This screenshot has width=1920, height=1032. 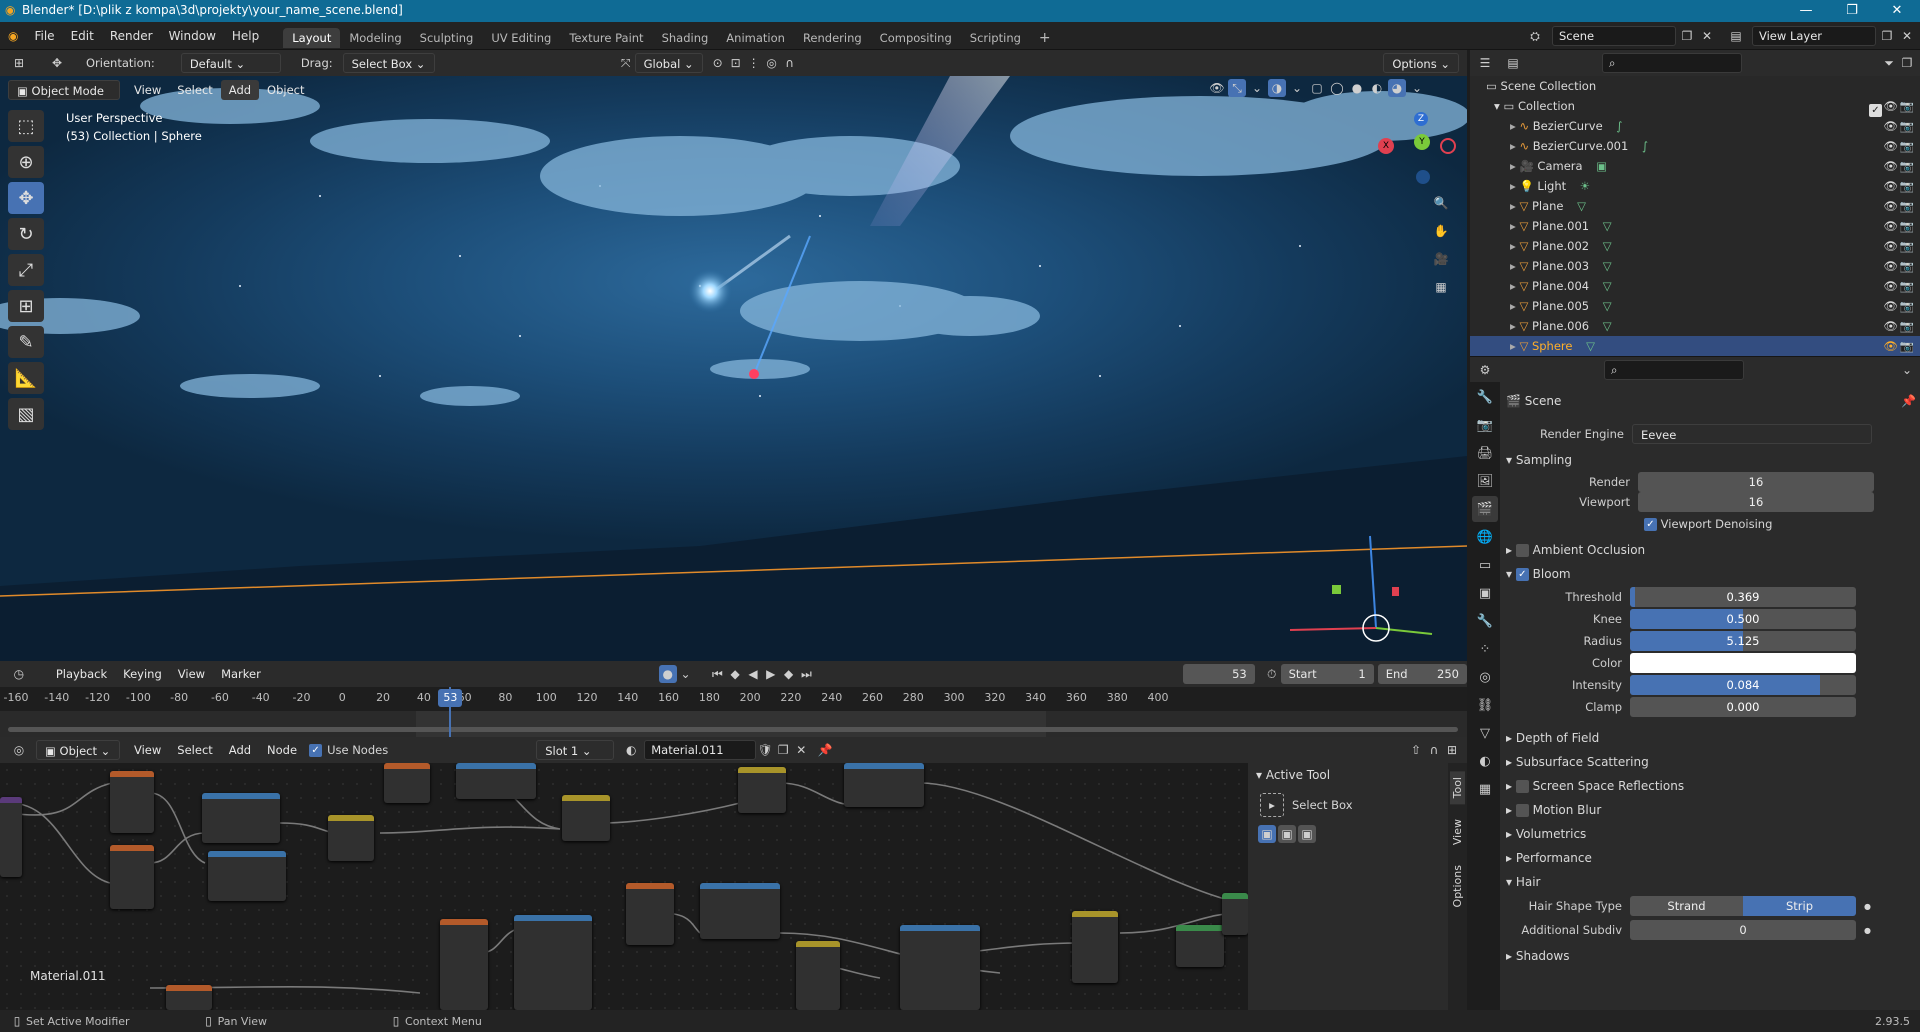 What do you see at coordinates (132, 802) in the screenshot?
I see `node-mapping-a` at bounding box center [132, 802].